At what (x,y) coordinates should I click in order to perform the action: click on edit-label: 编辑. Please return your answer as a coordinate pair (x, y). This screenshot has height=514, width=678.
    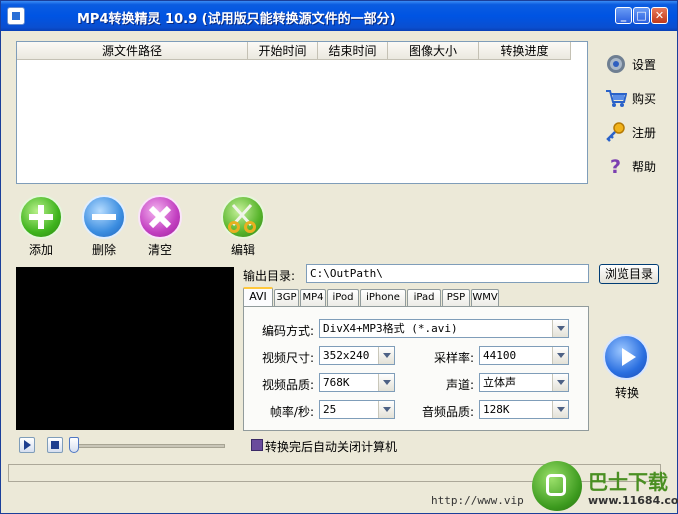
    Looking at the image, I should click on (242, 250).